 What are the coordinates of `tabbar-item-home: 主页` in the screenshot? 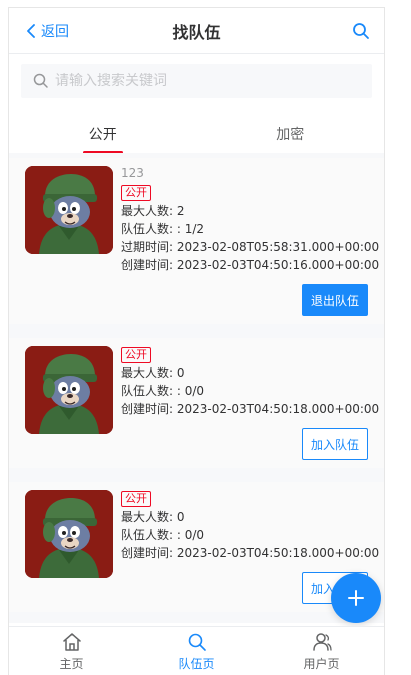 It's located at (71, 651).